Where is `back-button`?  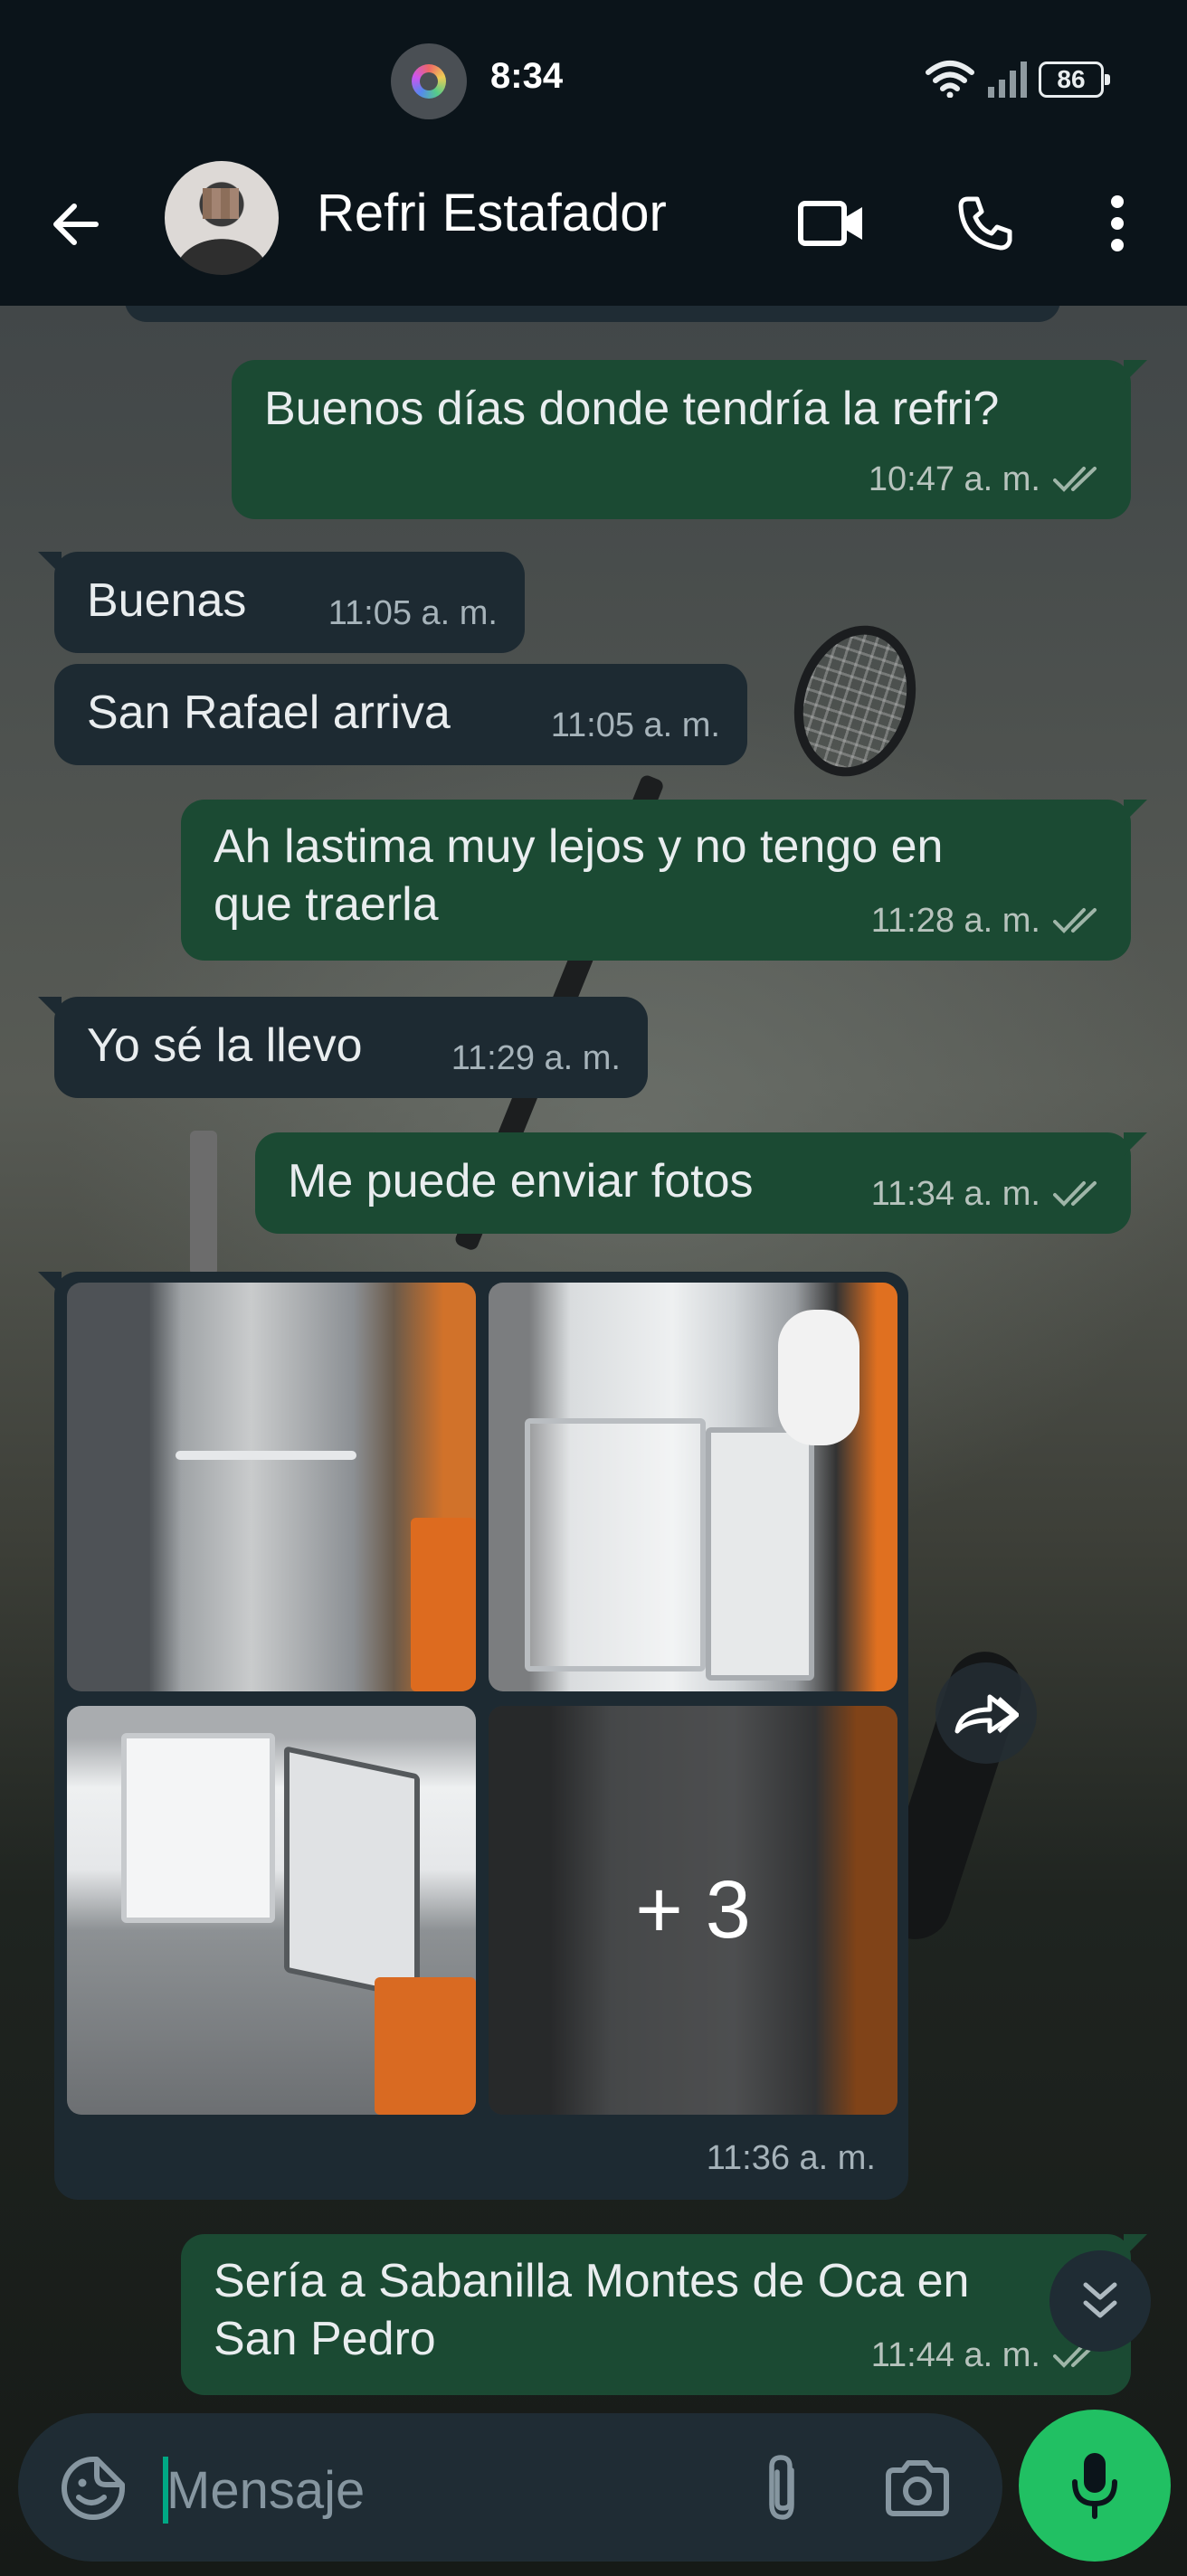 back-button is located at coordinates (76, 224).